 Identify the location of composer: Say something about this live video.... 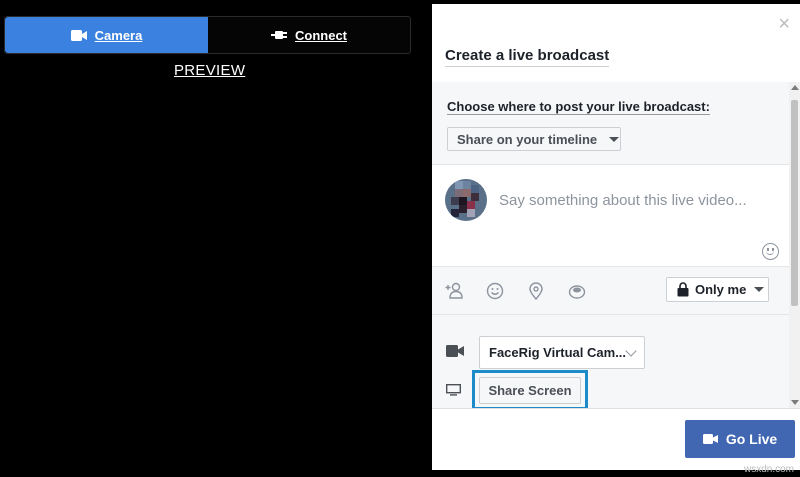
(610, 215).